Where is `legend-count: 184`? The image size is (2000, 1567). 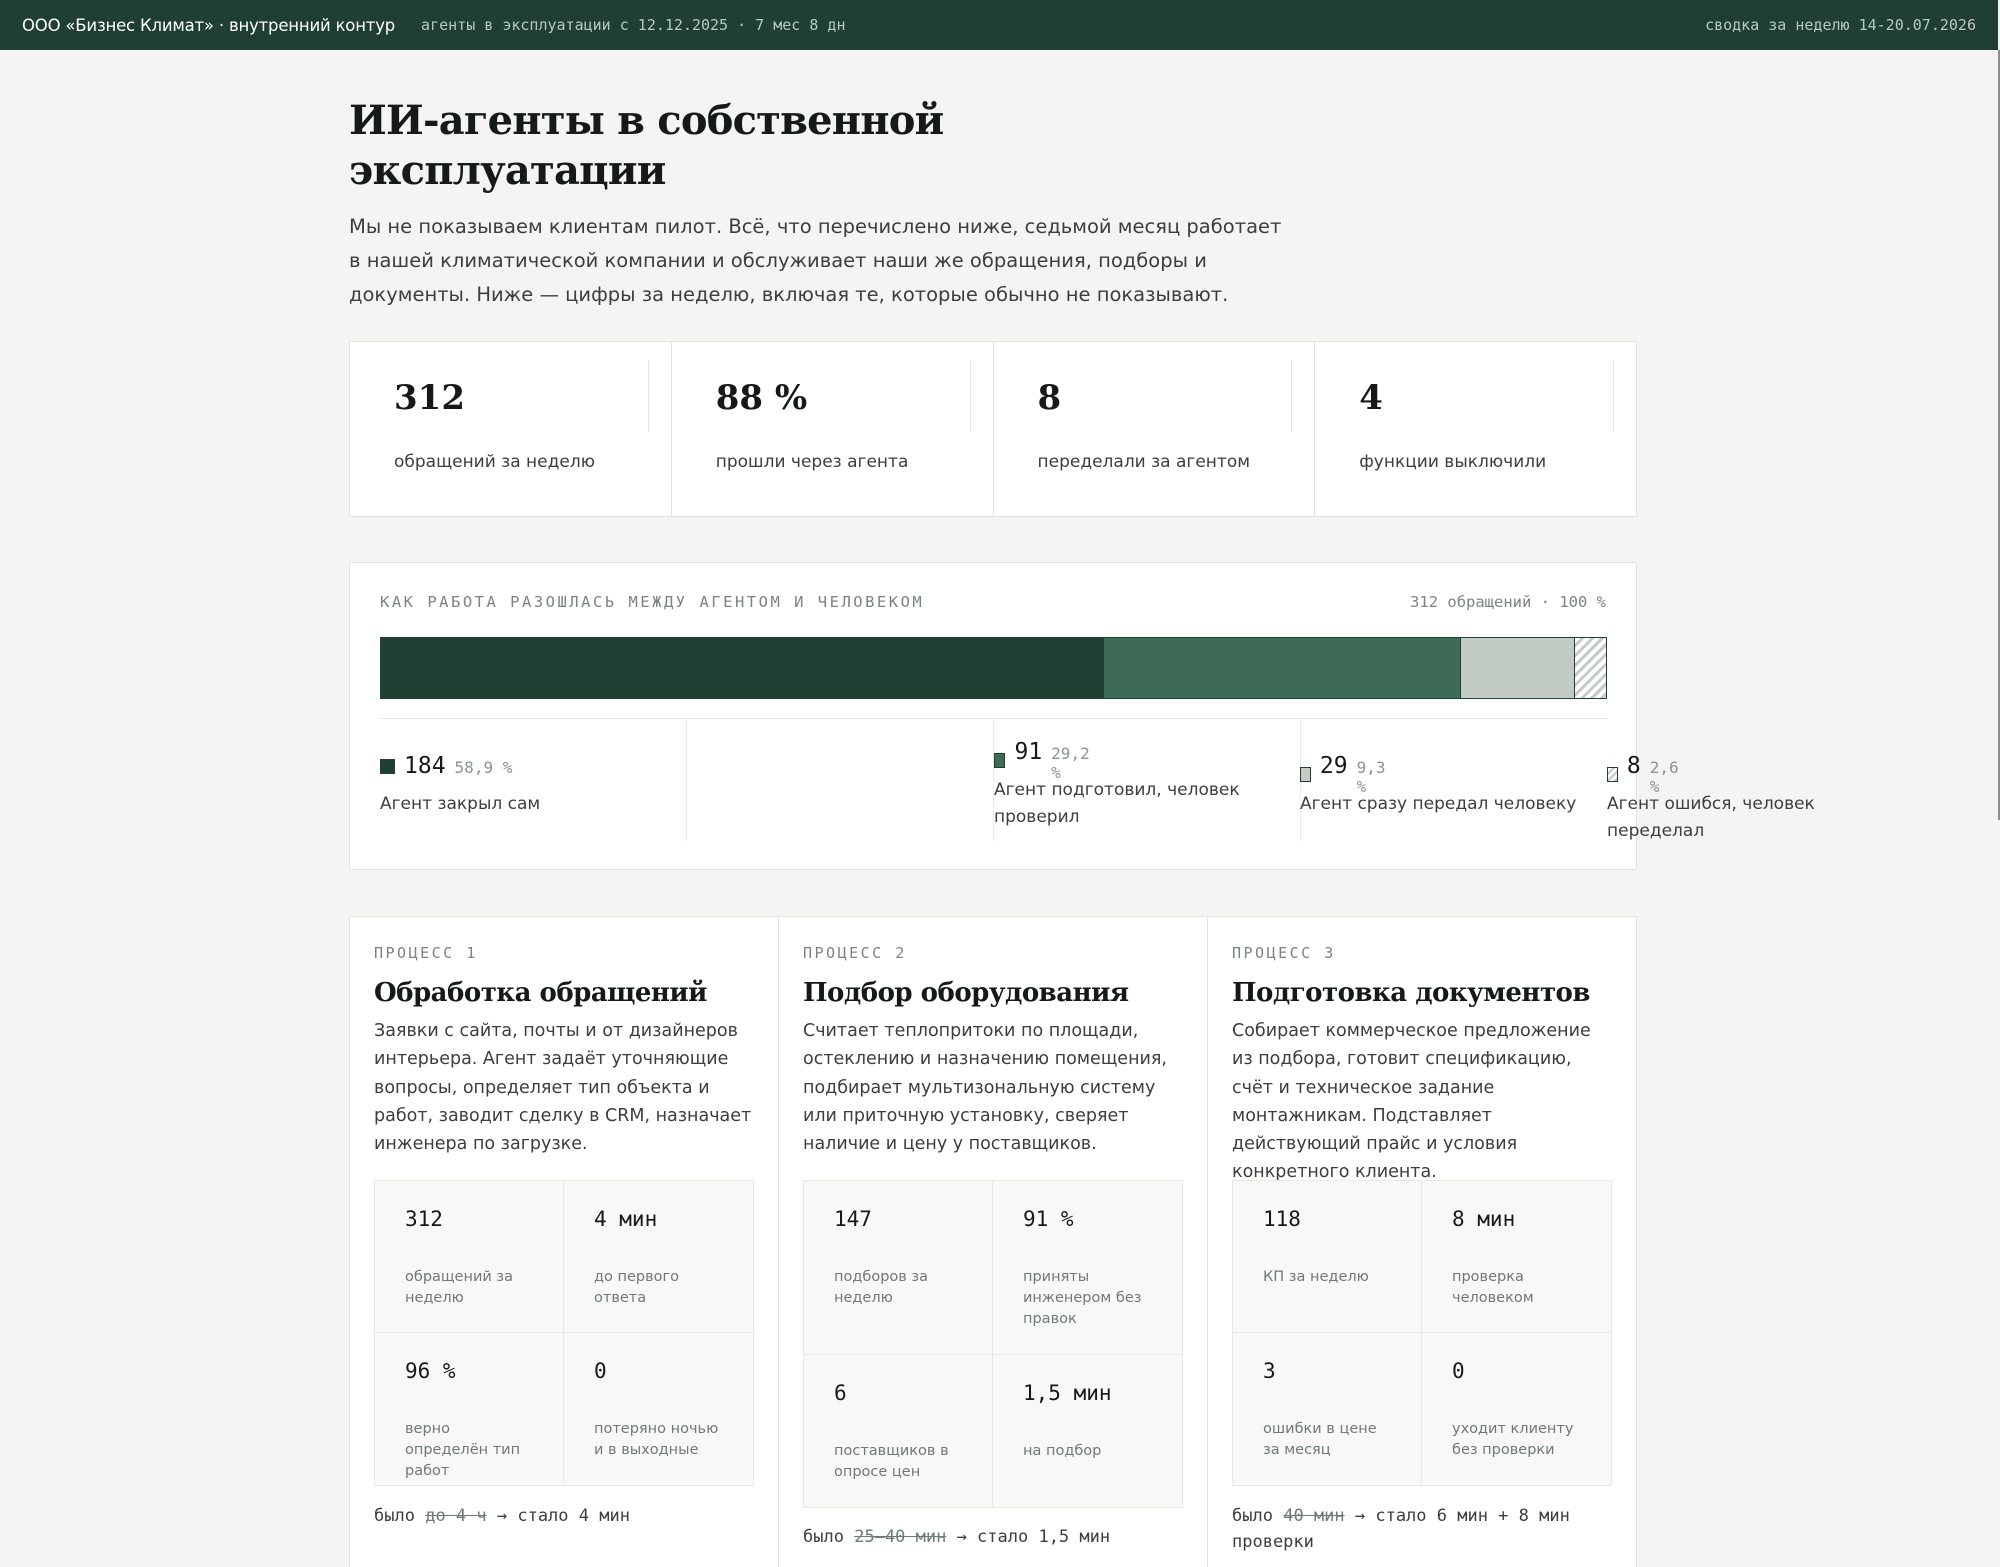
legend-count: 184 is located at coordinates (425, 766).